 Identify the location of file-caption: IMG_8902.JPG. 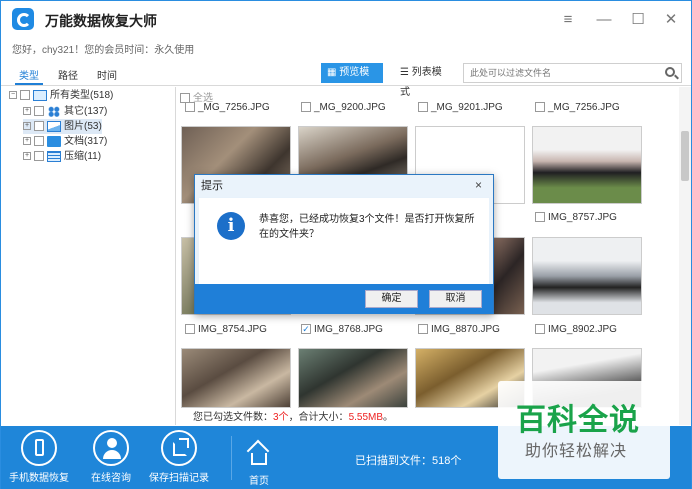
(576, 329).